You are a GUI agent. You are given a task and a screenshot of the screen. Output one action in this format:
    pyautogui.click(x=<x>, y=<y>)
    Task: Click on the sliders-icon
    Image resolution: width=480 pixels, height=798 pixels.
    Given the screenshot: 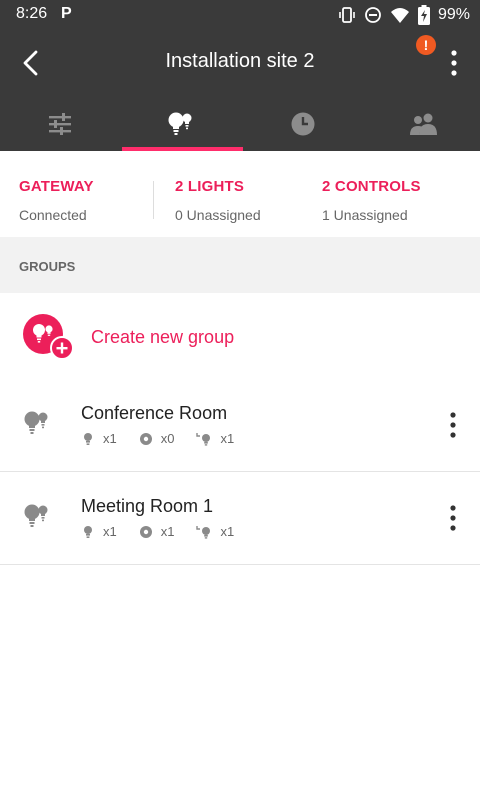 What is the action you would take?
    pyautogui.click(x=60, y=123)
    